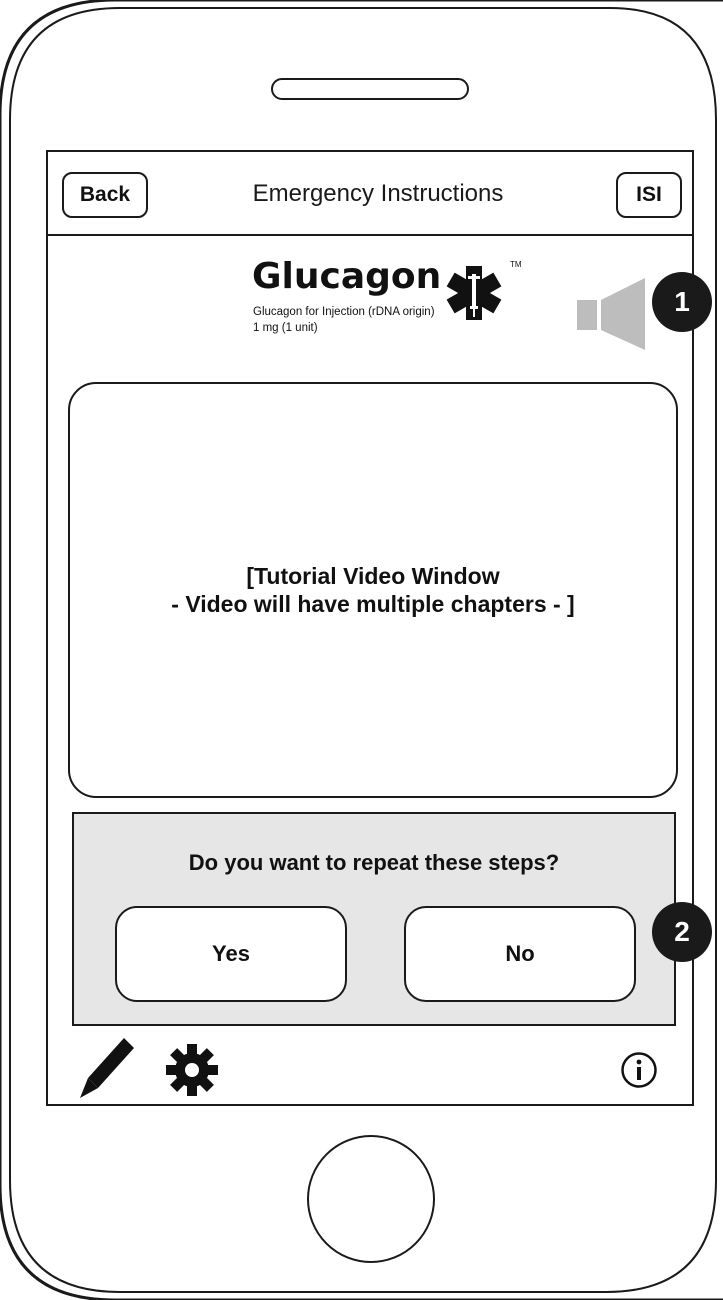 This screenshot has width=723, height=1300. Describe the element at coordinates (231, 954) in the screenshot. I see `yes-button: Yes` at that location.